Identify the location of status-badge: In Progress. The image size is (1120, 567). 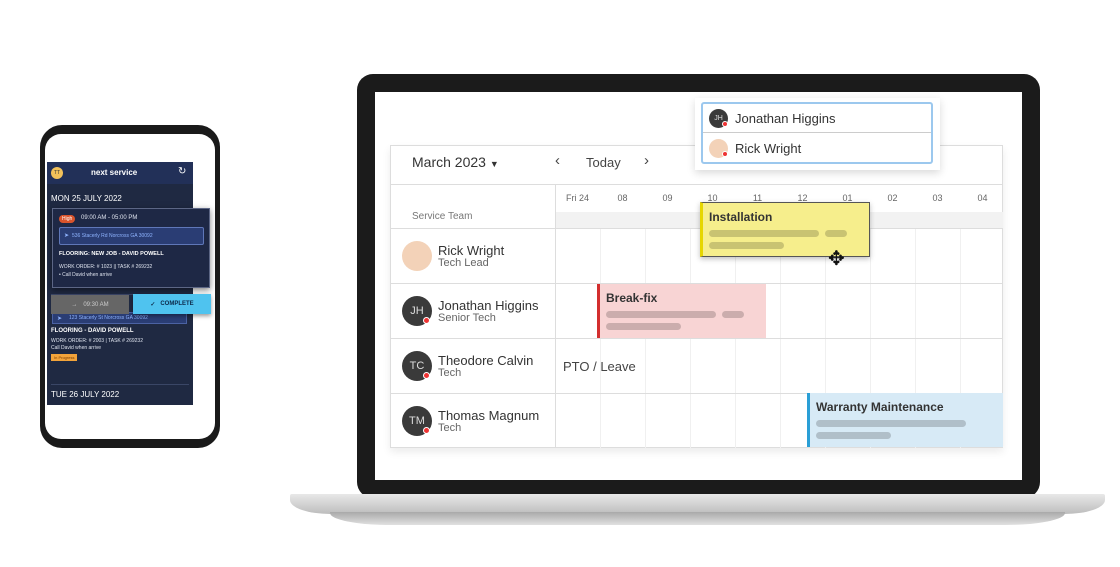
(64, 357).